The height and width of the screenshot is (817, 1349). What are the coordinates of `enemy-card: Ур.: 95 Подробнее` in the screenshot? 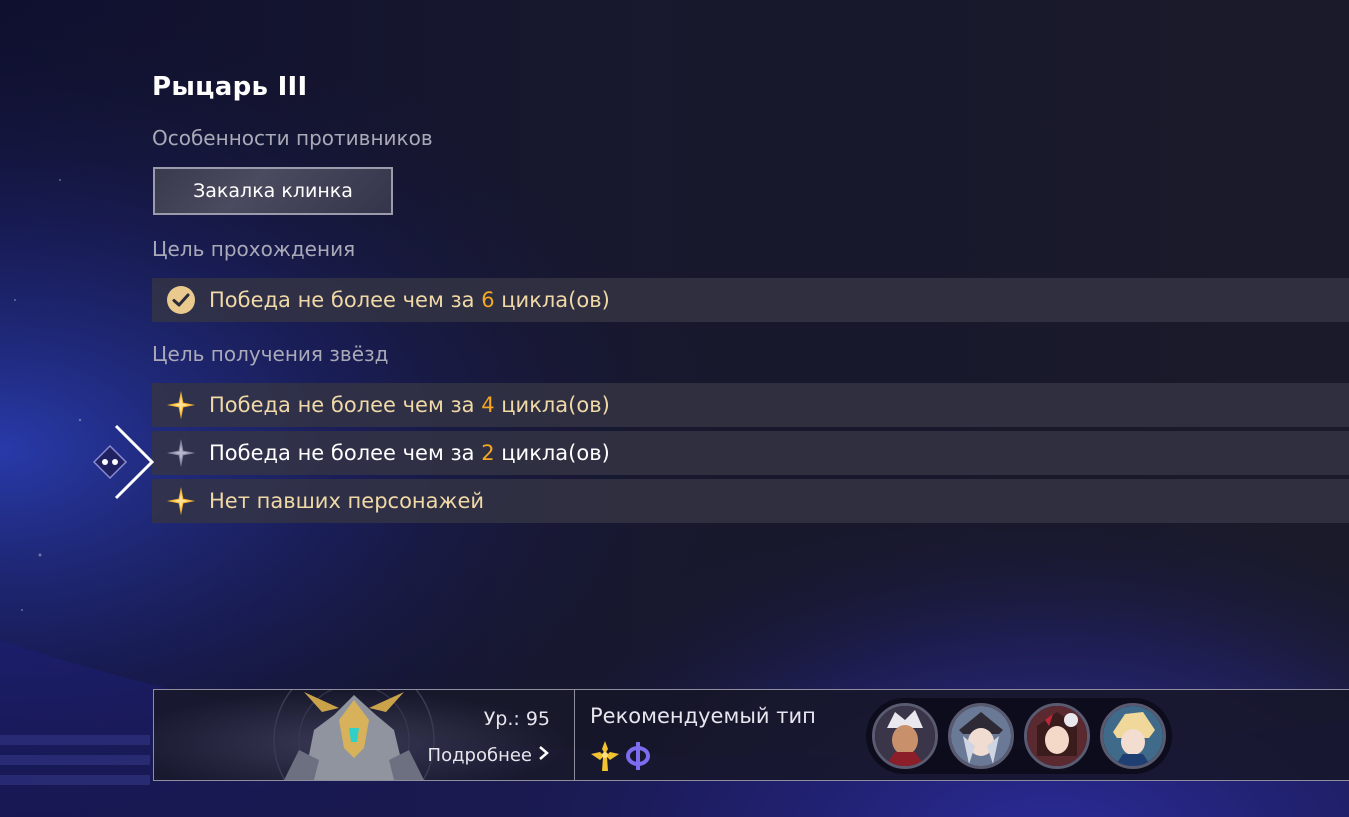 It's located at (364, 735).